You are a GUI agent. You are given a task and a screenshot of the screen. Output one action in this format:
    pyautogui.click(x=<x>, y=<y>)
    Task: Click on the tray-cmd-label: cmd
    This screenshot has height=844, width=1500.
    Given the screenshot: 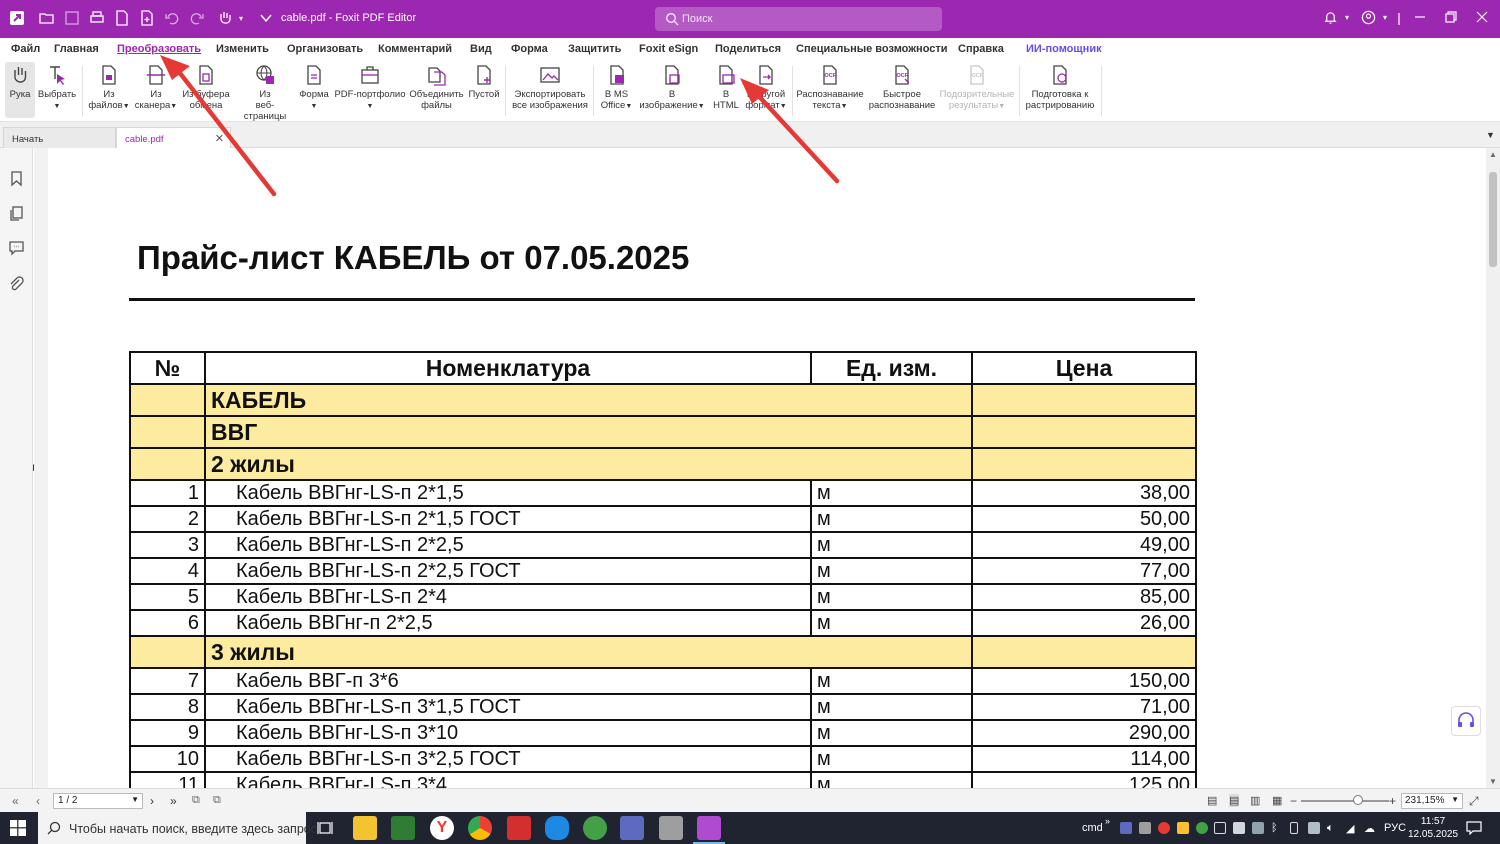 What is the action you would take?
    pyautogui.click(x=1092, y=828)
    